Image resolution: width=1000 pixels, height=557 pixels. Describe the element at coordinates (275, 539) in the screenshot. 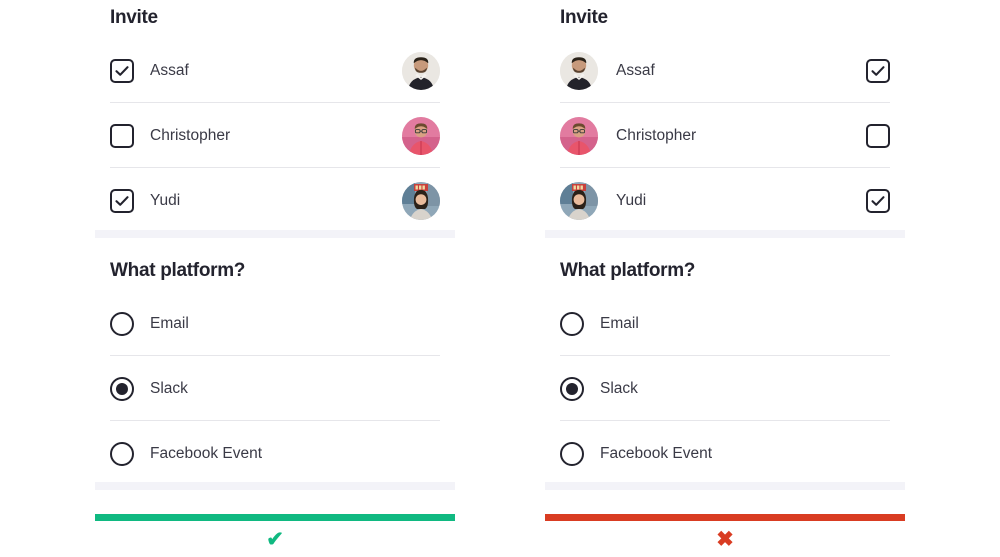

I see `check-mark-icon: ✔` at that location.